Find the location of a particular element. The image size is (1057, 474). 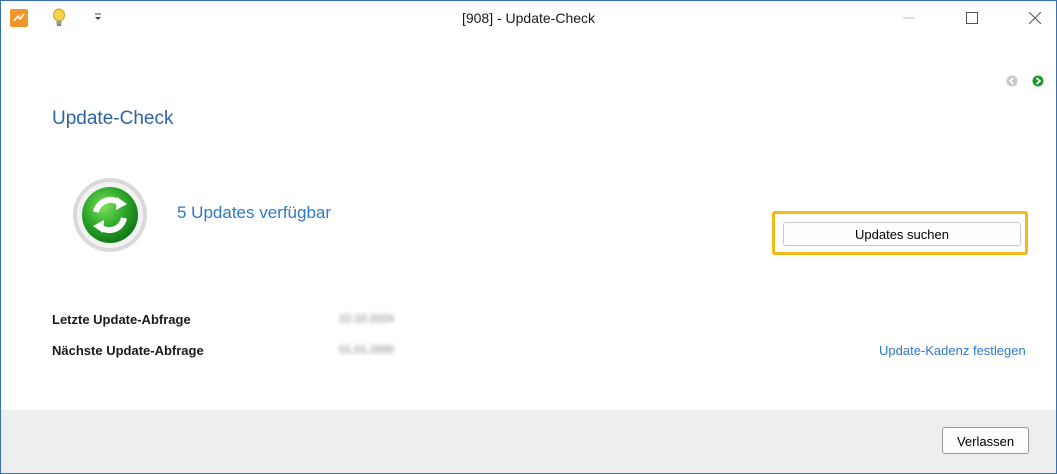

maximize-icon is located at coordinates (972, 18).